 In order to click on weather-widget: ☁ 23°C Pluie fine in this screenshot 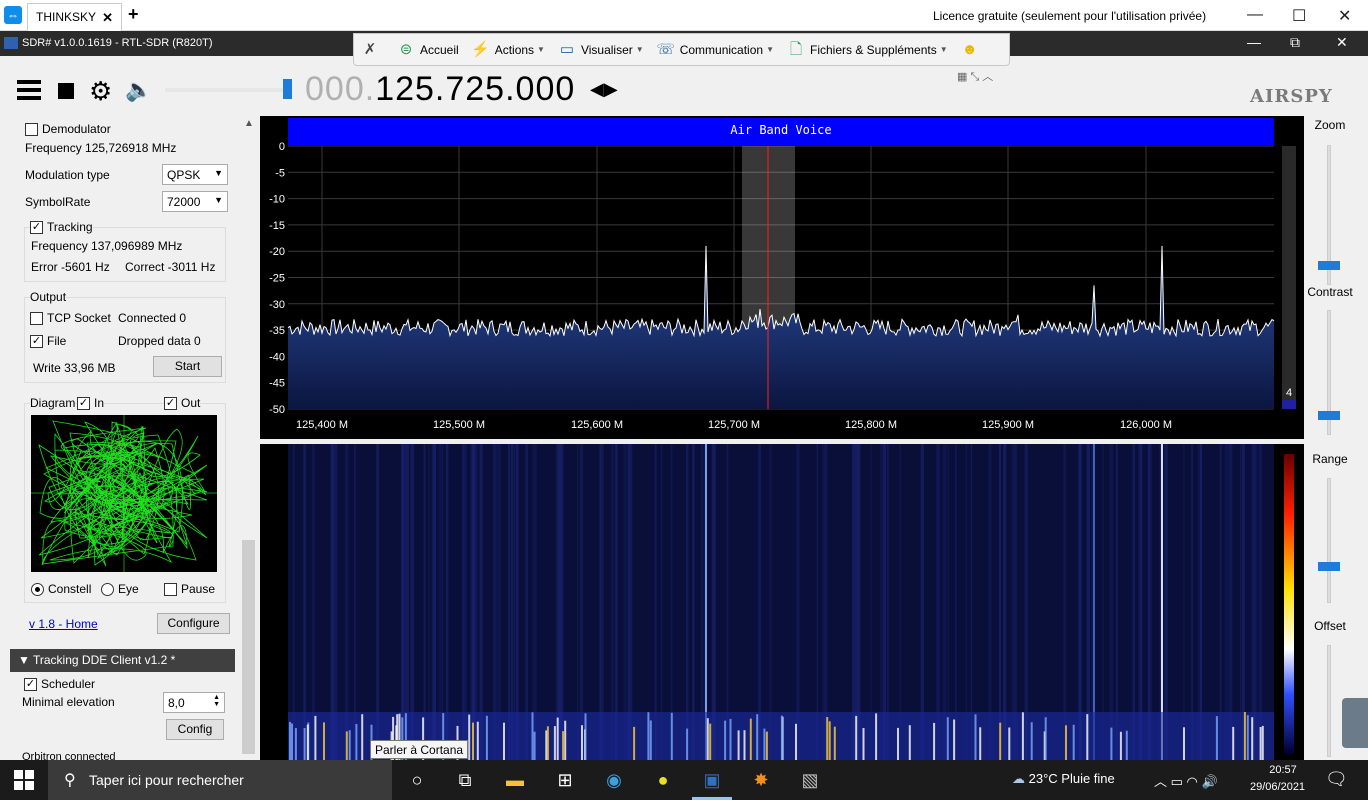, I will do `click(1063, 779)`.